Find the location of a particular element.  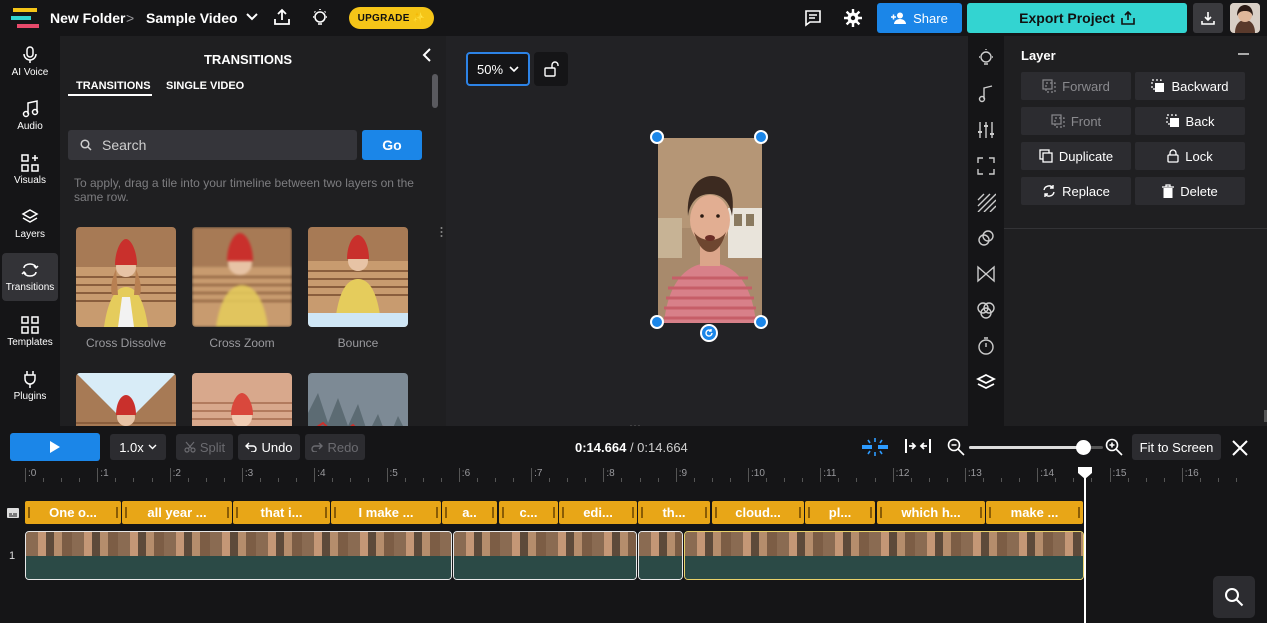

resize-handle-bottom-left is located at coordinates (657, 322).